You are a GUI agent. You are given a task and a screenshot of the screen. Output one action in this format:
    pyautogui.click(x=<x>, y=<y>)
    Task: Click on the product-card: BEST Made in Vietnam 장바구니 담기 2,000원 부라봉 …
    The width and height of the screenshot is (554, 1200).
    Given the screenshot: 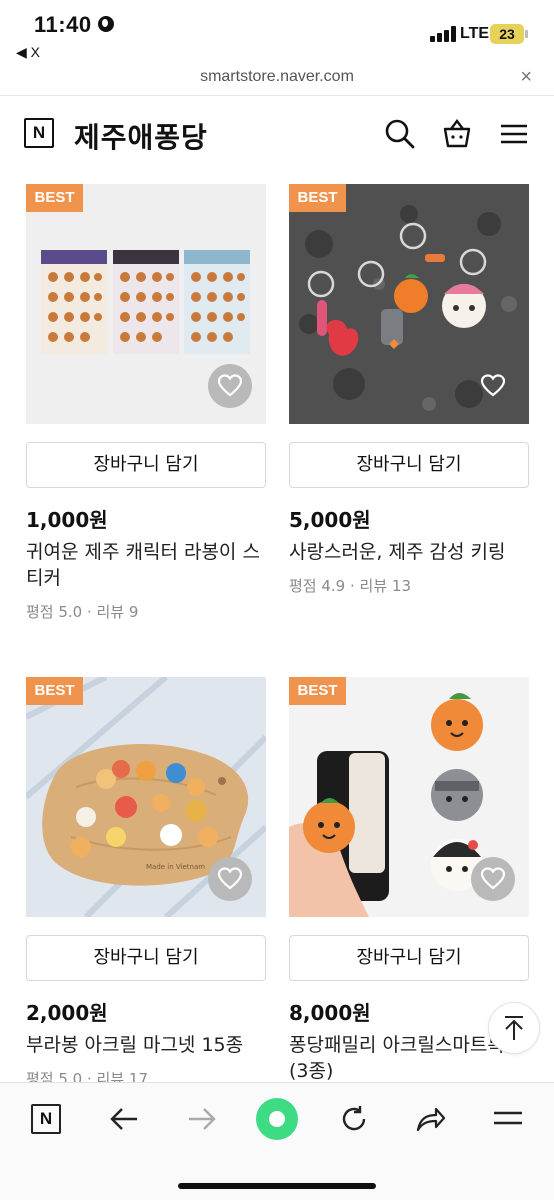 What is the action you would take?
    pyautogui.click(x=146, y=879)
    